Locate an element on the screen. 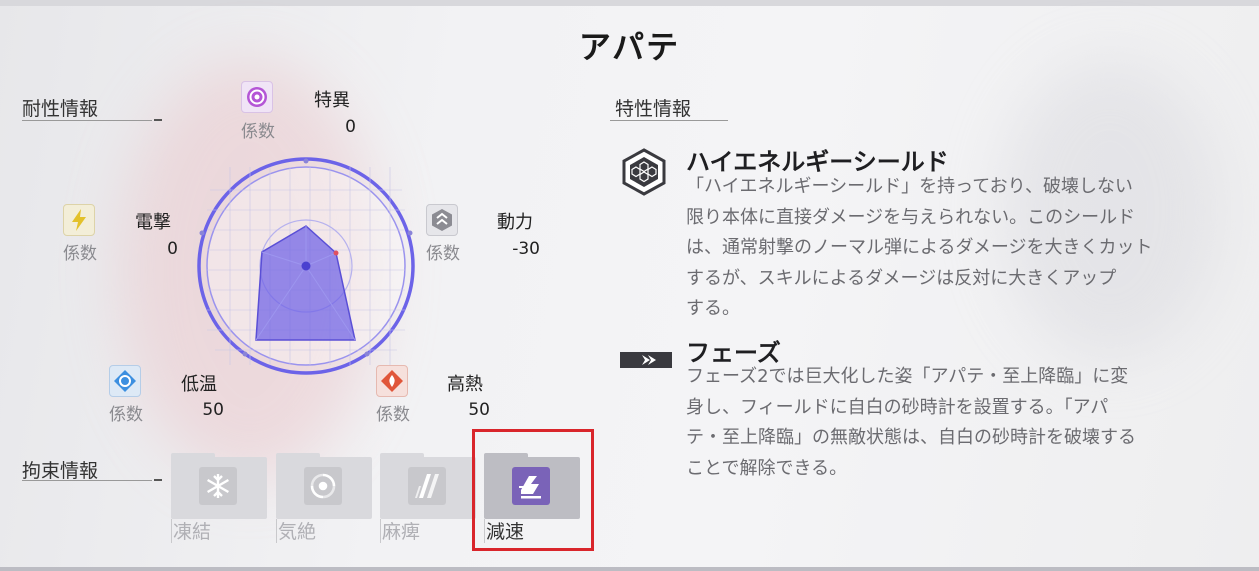 The width and height of the screenshot is (1259, 571). kinetic-icon is located at coordinates (442, 220).